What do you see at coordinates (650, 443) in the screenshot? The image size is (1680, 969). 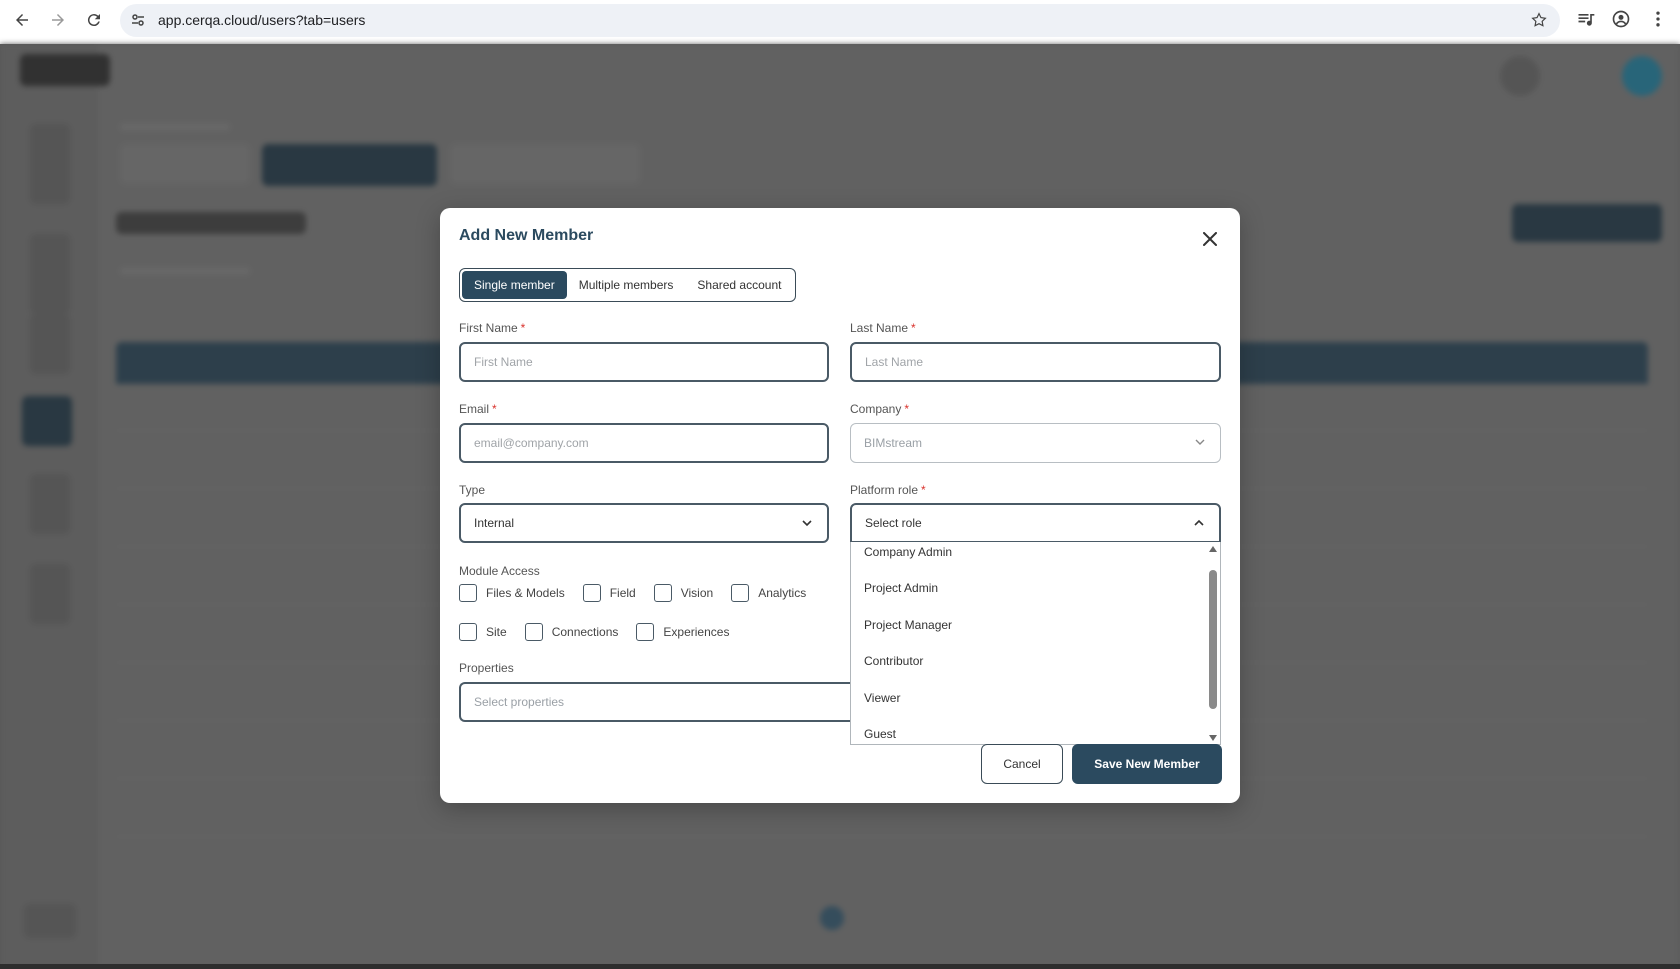 I see `email-input` at bounding box center [650, 443].